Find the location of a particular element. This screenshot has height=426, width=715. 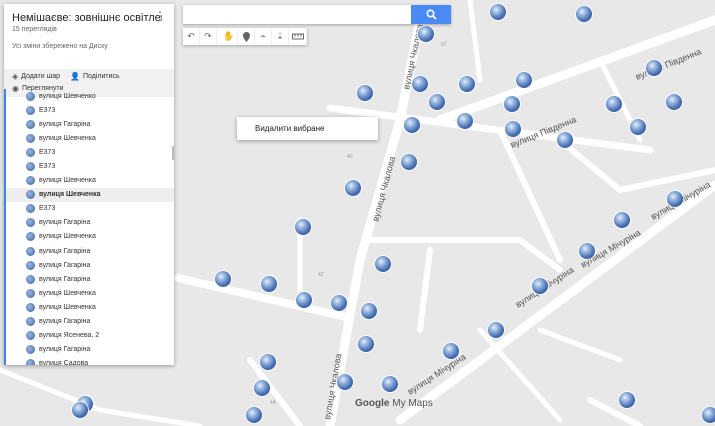

list-item-label: вулиця Шевченко is located at coordinates (67, 96).